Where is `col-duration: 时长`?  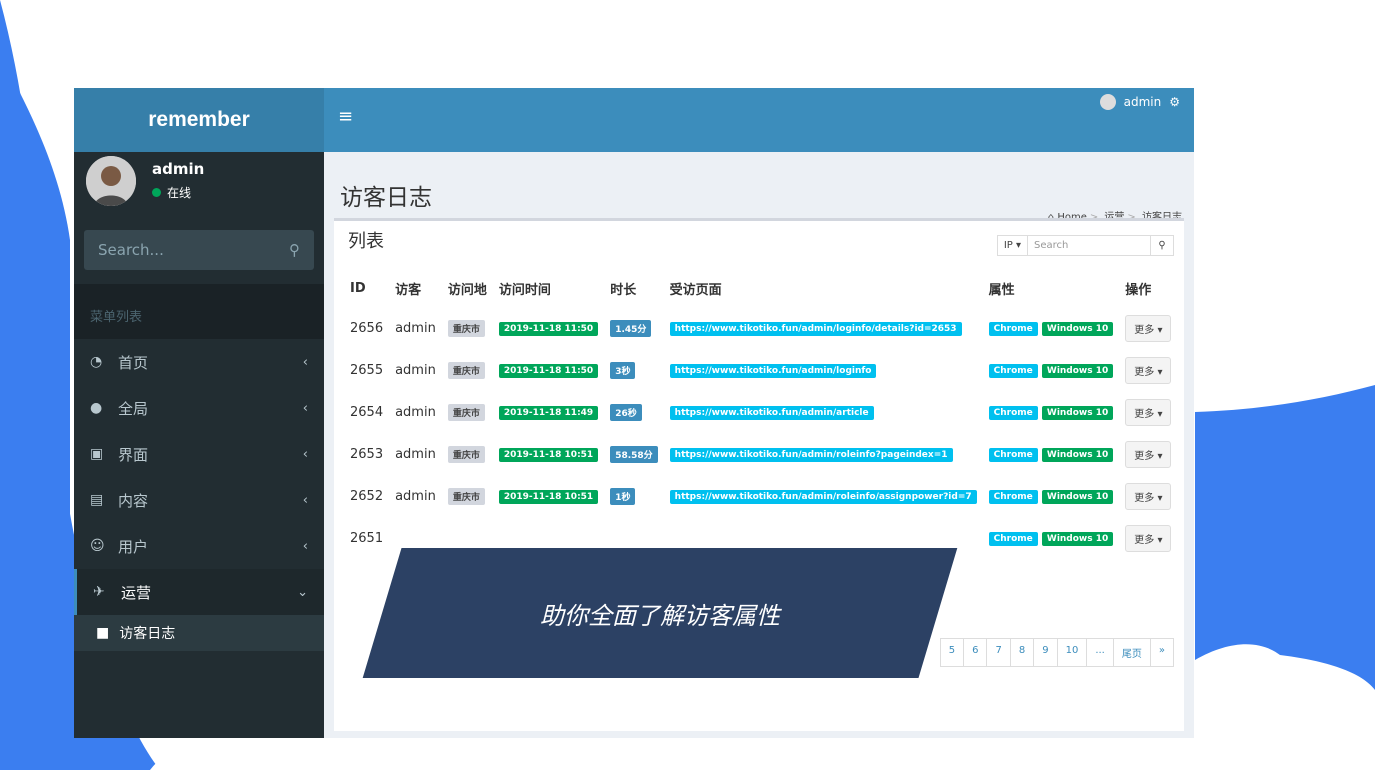
col-duration: 时长 is located at coordinates (623, 290).